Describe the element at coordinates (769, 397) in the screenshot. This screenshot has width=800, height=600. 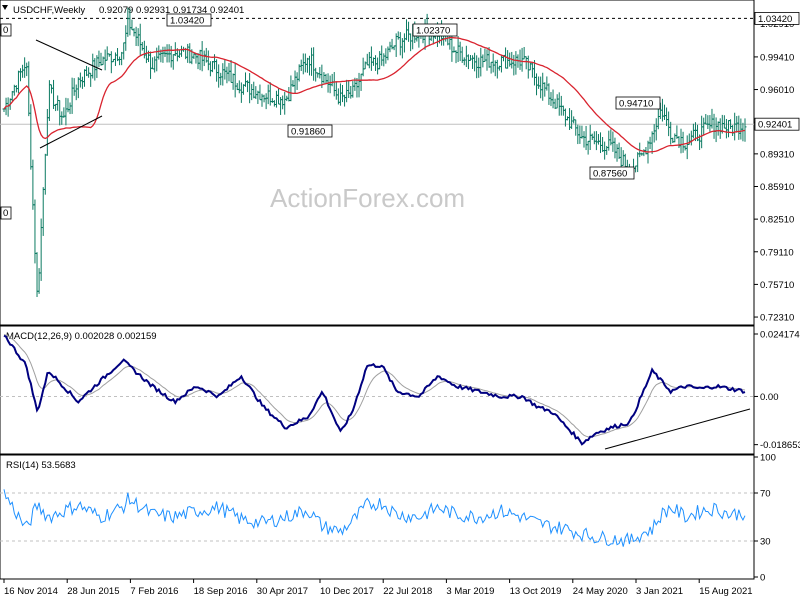
I see `macd-tick-label: 0.00` at that location.